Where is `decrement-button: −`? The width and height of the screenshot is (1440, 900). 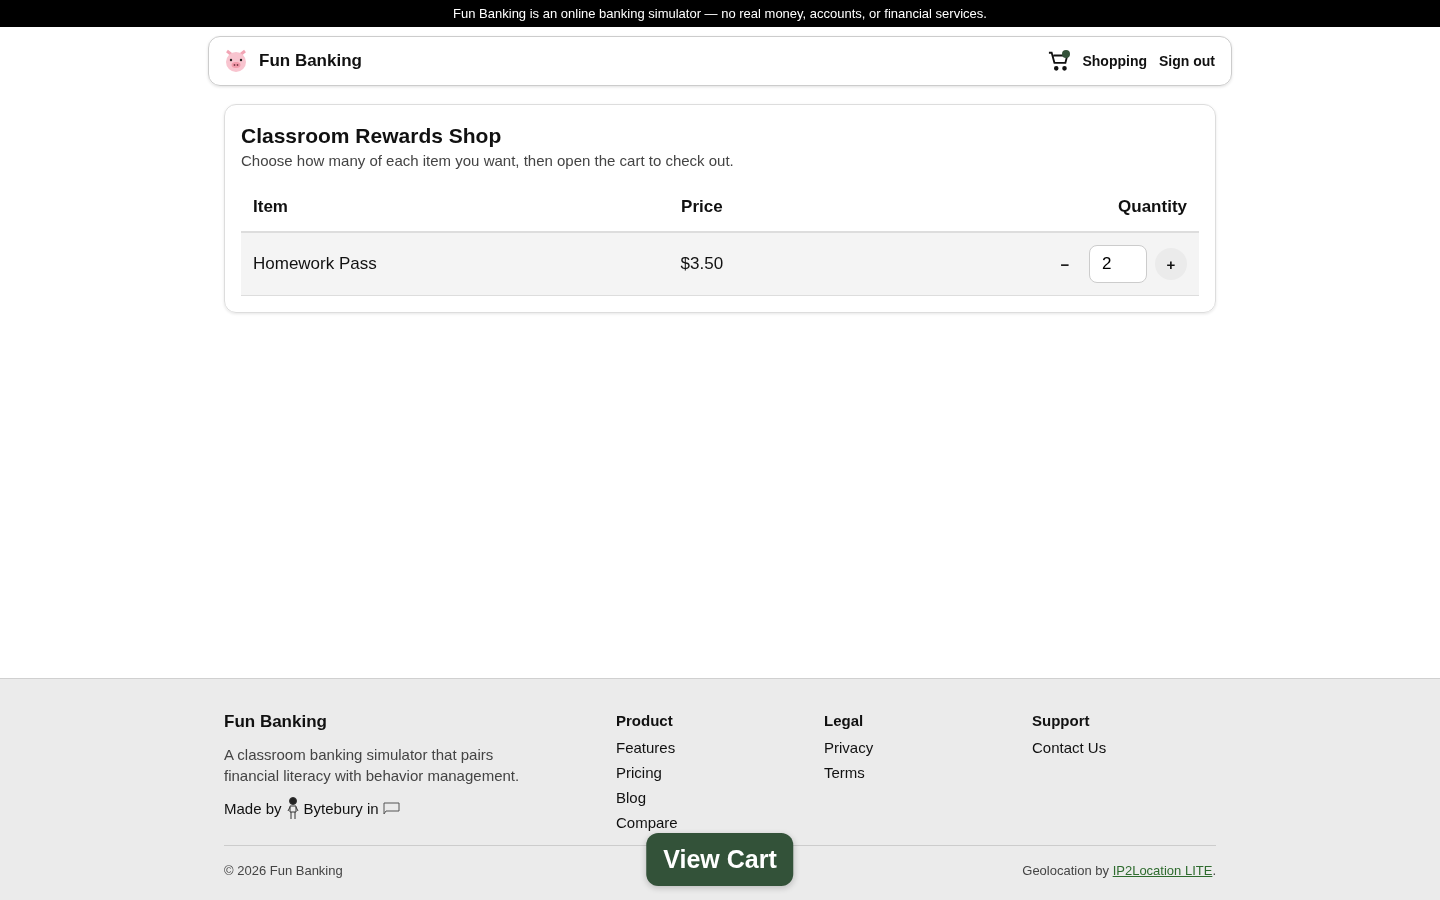 decrement-button: − is located at coordinates (1065, 264).